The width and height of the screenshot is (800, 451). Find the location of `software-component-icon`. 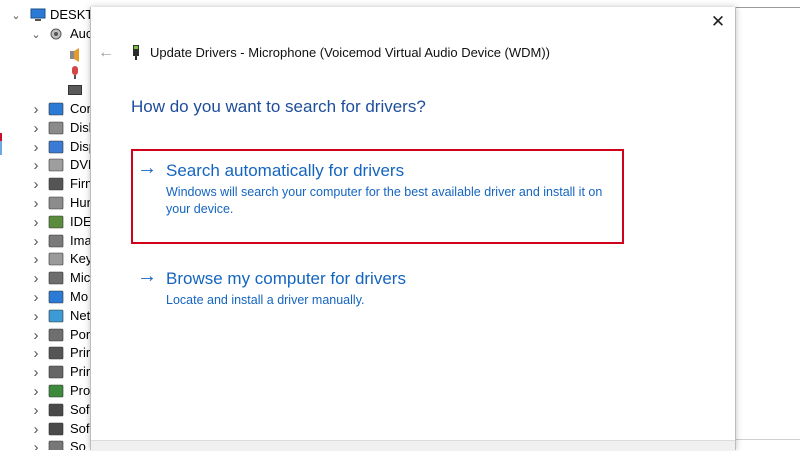

software-component-icon is located at coordinates (56, 410).